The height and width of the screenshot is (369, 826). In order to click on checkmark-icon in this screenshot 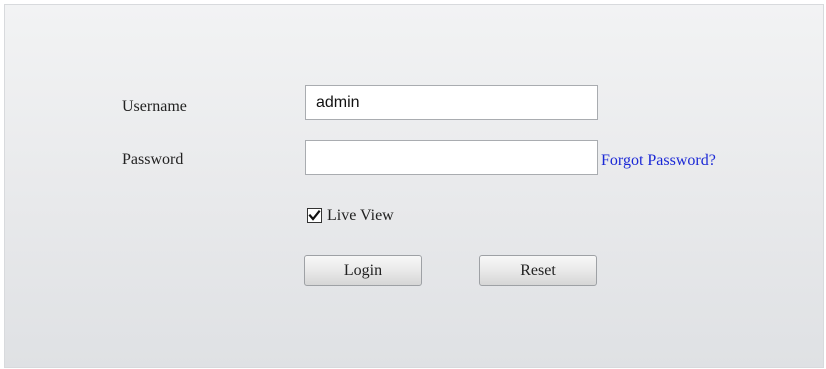, I will do `click(314, 215)`.